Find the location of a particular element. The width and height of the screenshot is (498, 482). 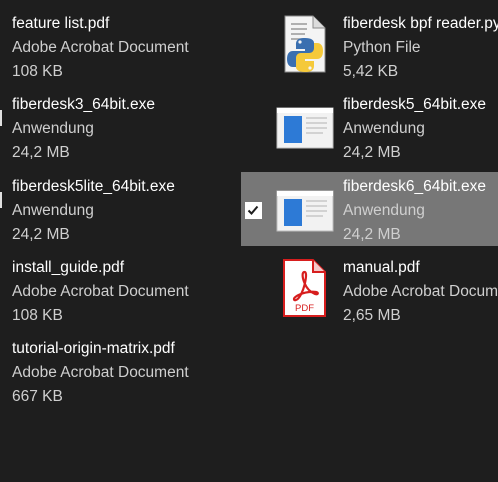

file-type: Python File is located at coordinates (382, 47).